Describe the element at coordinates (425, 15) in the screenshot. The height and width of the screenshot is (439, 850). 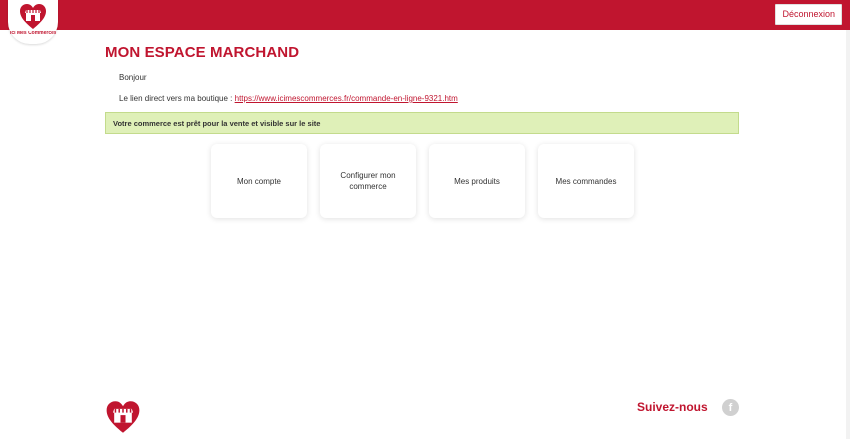
I see `top-bar` at that location.